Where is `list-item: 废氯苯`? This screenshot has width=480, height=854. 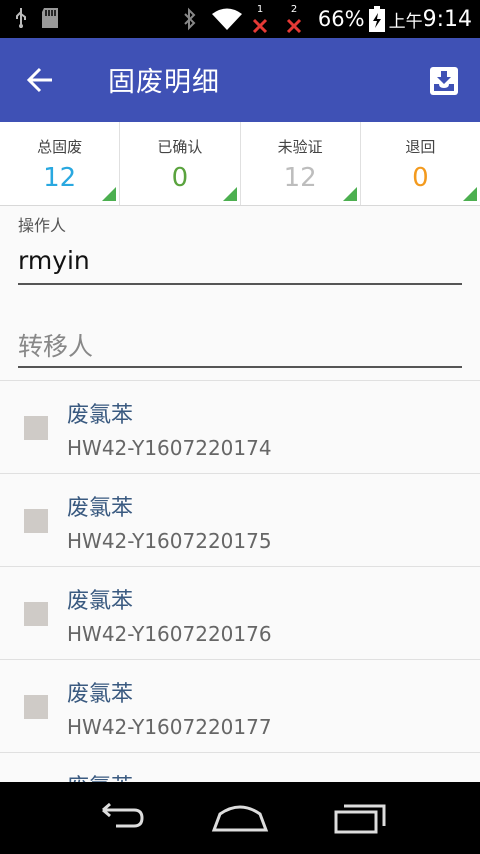 list-item: 废氯苯 is located at coordinates (240, 767).